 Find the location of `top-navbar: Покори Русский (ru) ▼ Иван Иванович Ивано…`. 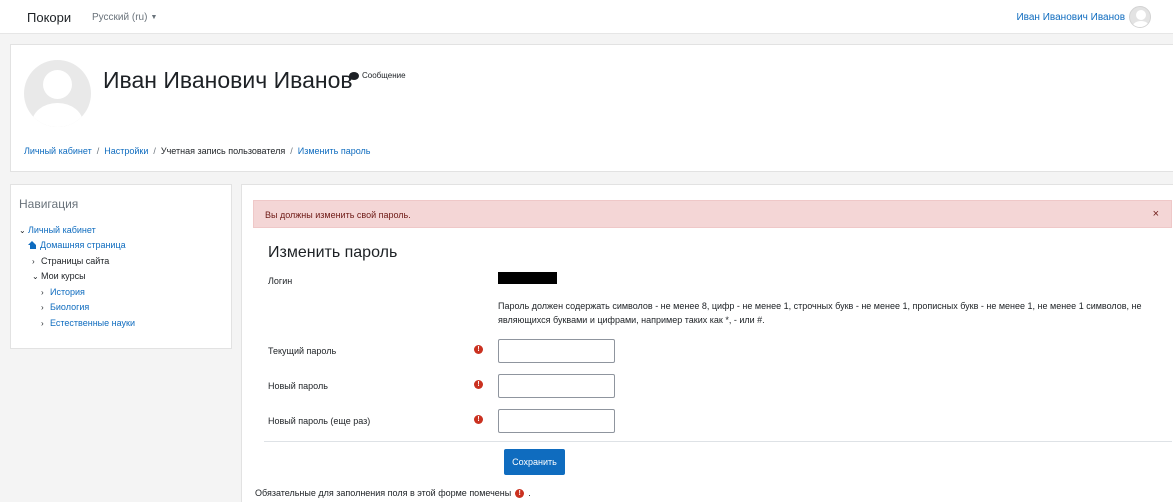

top-navbar: Покори Русский (ru) ▼ Иван Иванович Ивано… is located at coordinates (586, 17).